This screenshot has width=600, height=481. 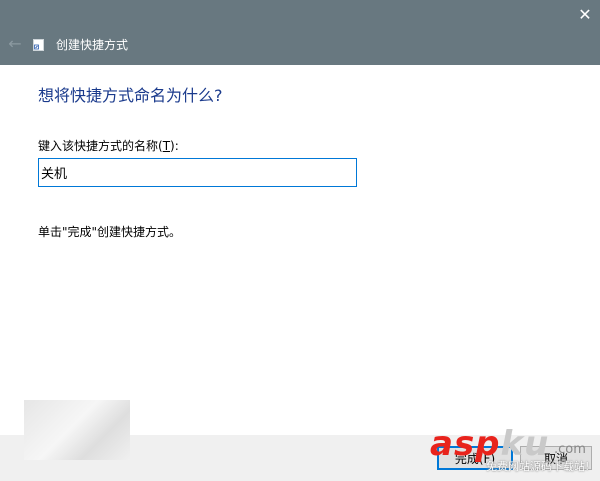 What do you see at coordinates (38, 45) in the screenshot?
I see `shortcut-icon` at bounding box center [38, 45].